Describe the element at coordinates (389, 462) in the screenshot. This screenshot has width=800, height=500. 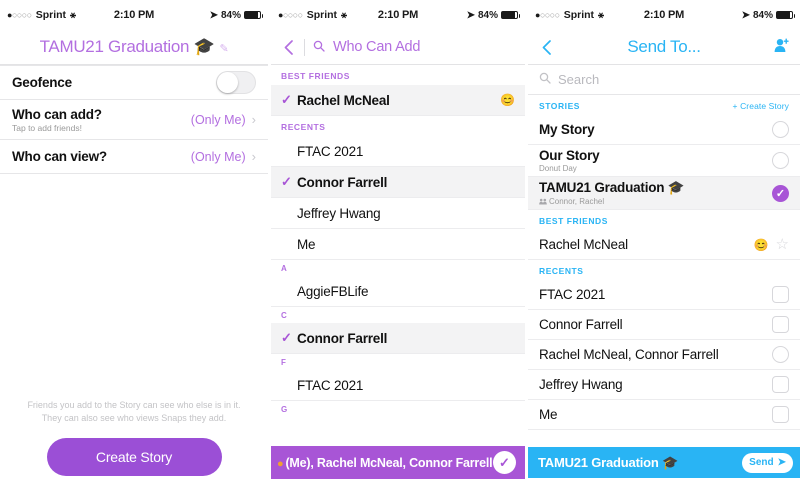
I see `selected-friends-text: (Me), Rachel McNeal, Connor Farrell` at that location.